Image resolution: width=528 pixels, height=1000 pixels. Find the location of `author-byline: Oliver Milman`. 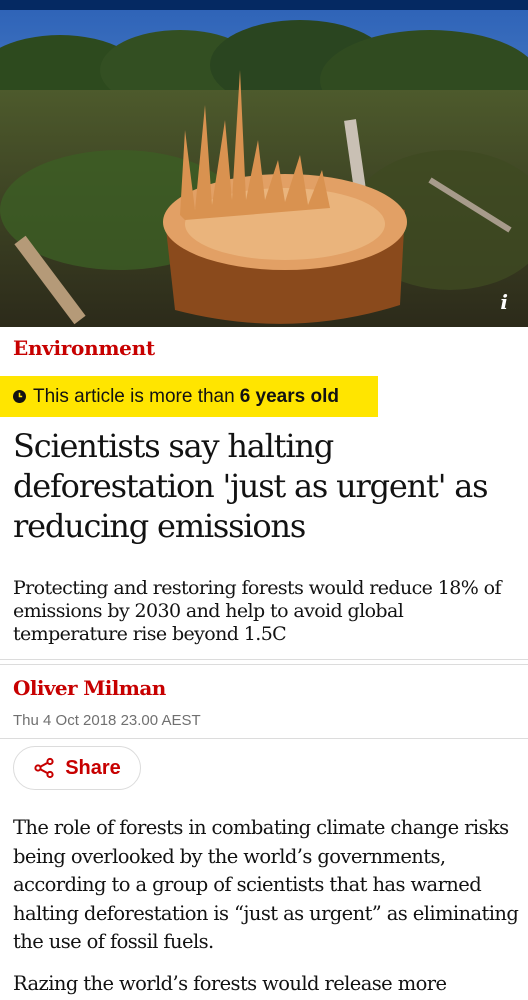

author-byline: Oliver Milman is located at coordinates (89, 688).